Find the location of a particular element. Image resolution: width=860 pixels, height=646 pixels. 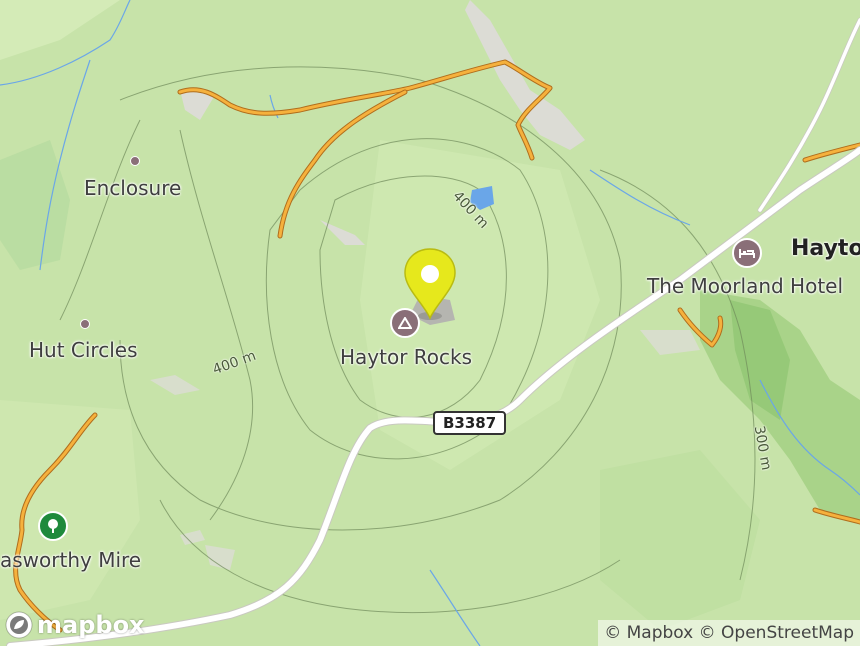

place-label-haytor-rocks: Haytor Rocks is located at coordinates (406, 357).